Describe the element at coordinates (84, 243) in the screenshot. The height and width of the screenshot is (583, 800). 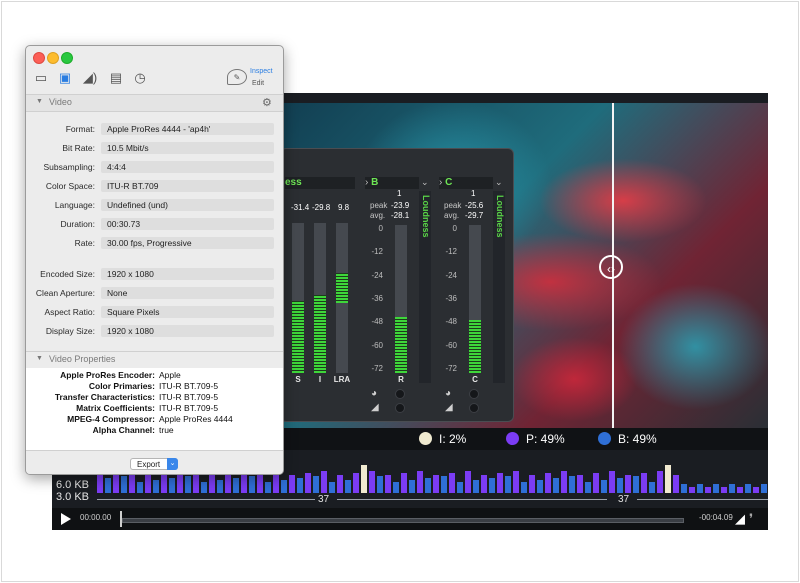
I see `property-label: Rate:` at that location.